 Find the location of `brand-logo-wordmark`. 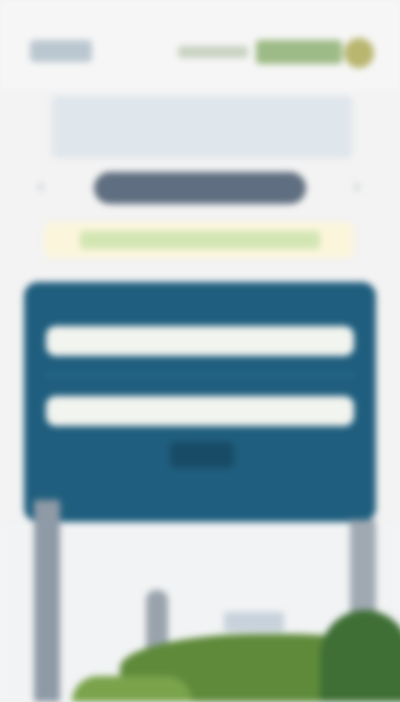

brand-logo-wordmark is located at coordinates (299, 52).